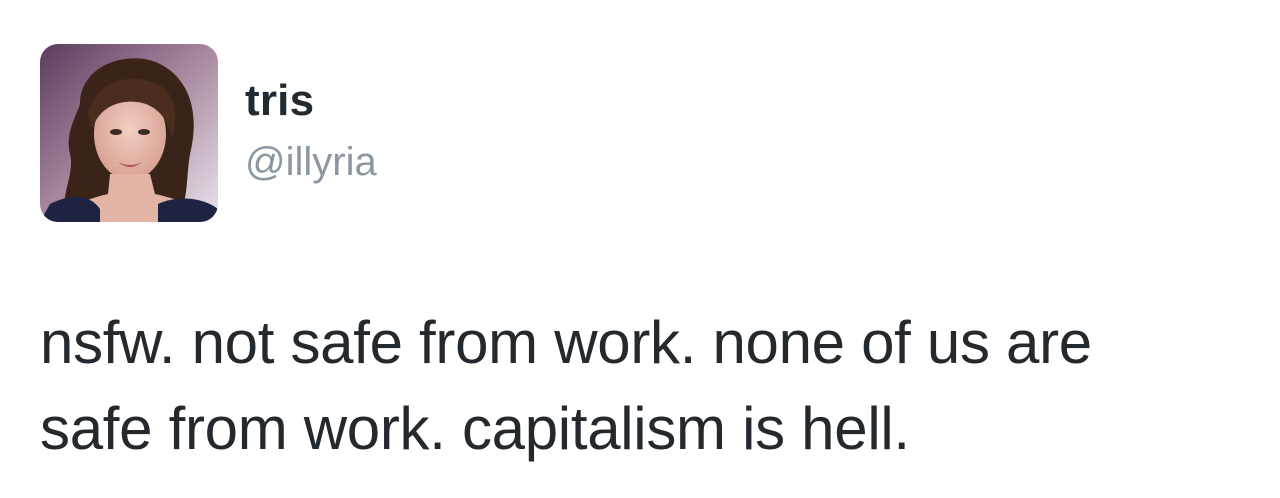  Describe the element at coordinates (279, 101) in the screenshot. I see `display-name: tris` at that location.